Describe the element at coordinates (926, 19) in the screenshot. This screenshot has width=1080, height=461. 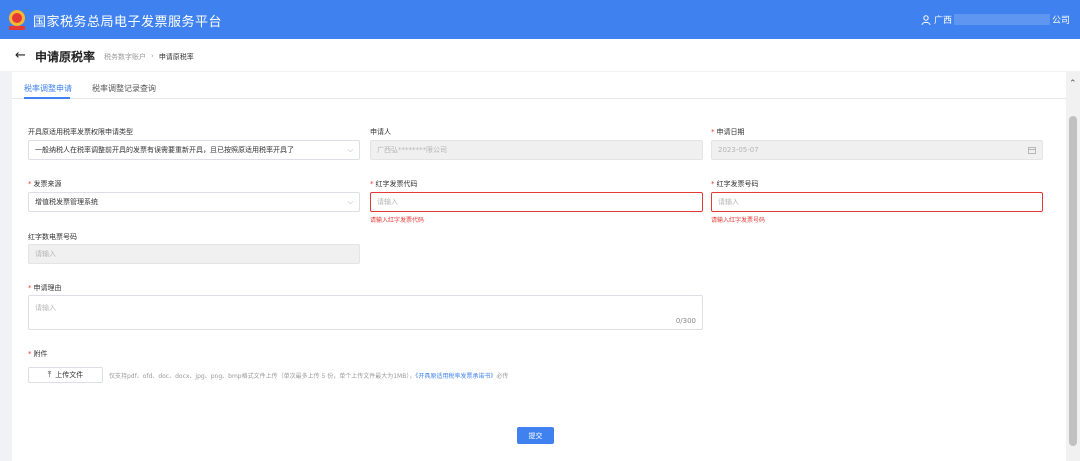
I see `user-icon` at that location.